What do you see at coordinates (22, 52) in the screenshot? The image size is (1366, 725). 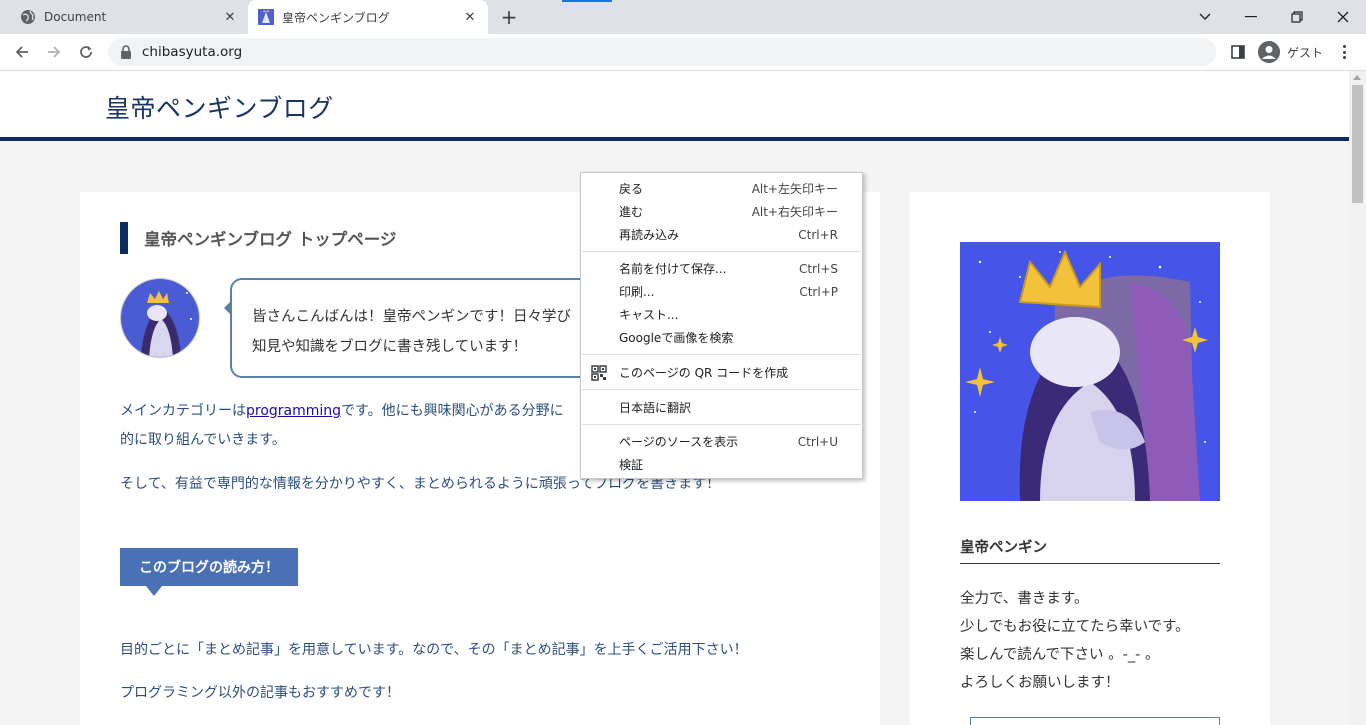 I see `back-arrow-icon` at bounding box center [22, 52].